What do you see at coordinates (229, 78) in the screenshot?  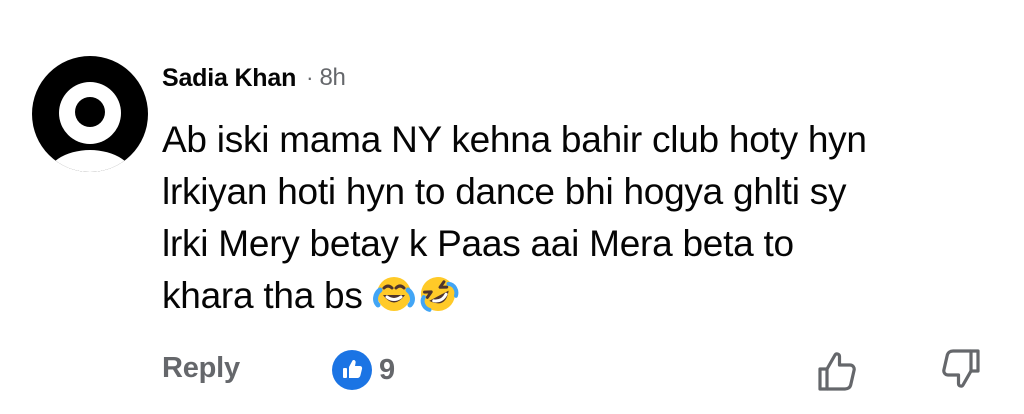 I see `comment-author: Sadia Khan` at bounding box center [229, 78].